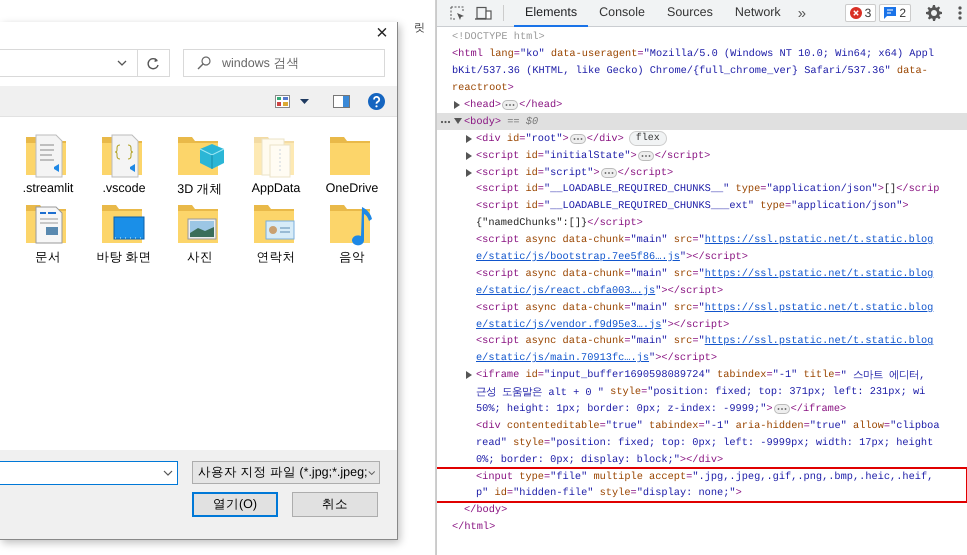 The image size is (967, 555). Describe the element at coordinates (600, 290) in the screenshot. I see `code-line: e/static/js/react.cbfa003….js"></script>` at that location.